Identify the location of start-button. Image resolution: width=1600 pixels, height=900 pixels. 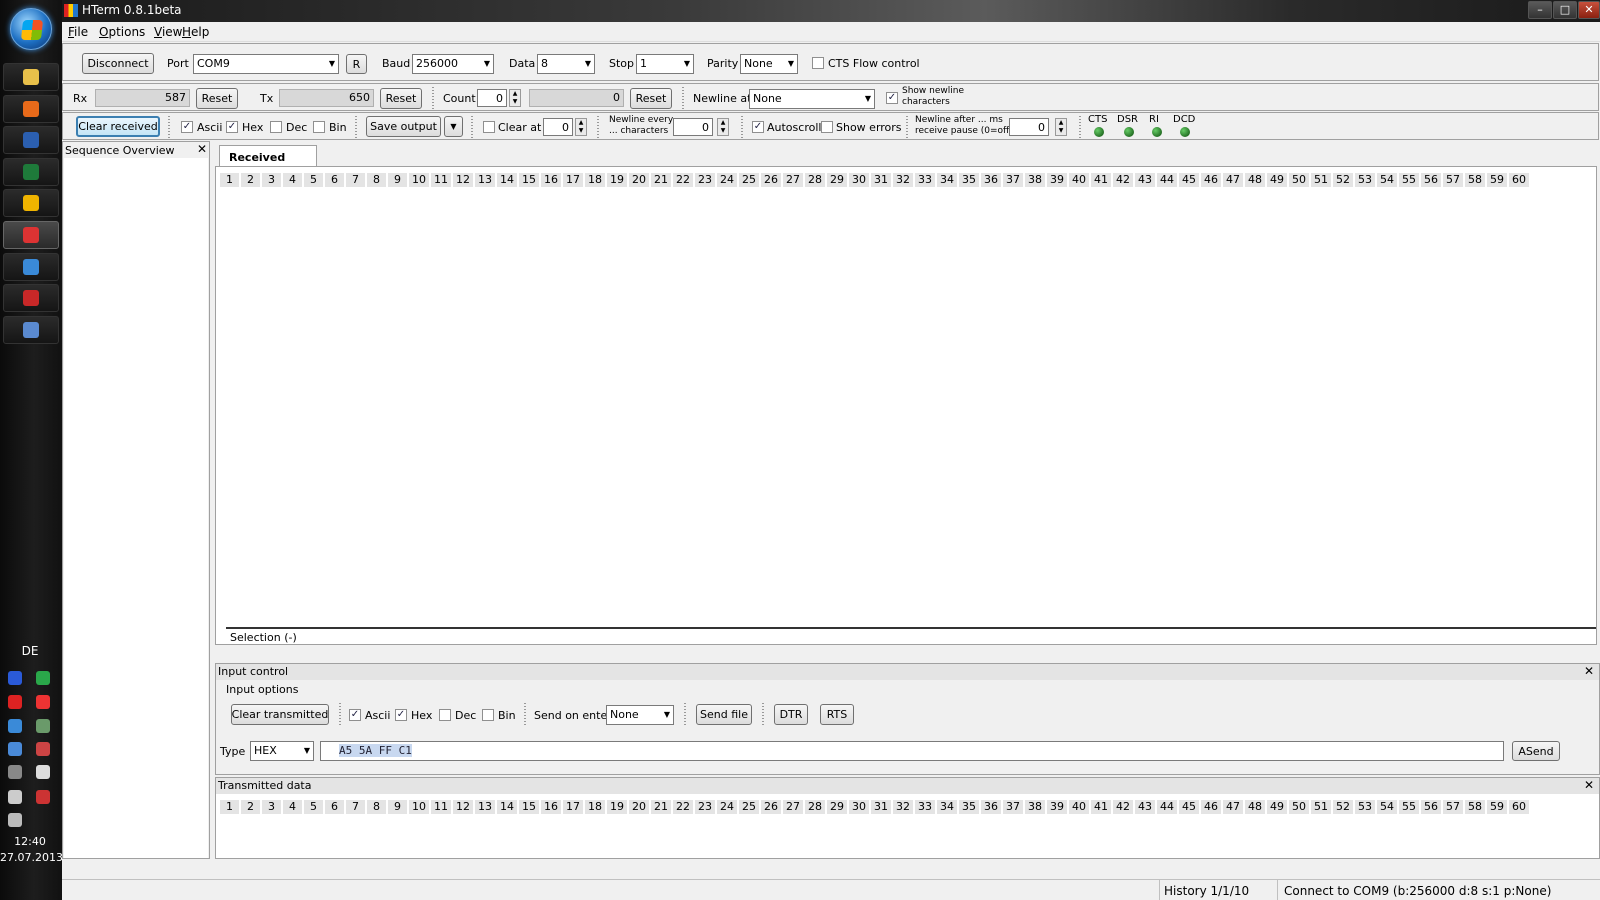
(31, 29).